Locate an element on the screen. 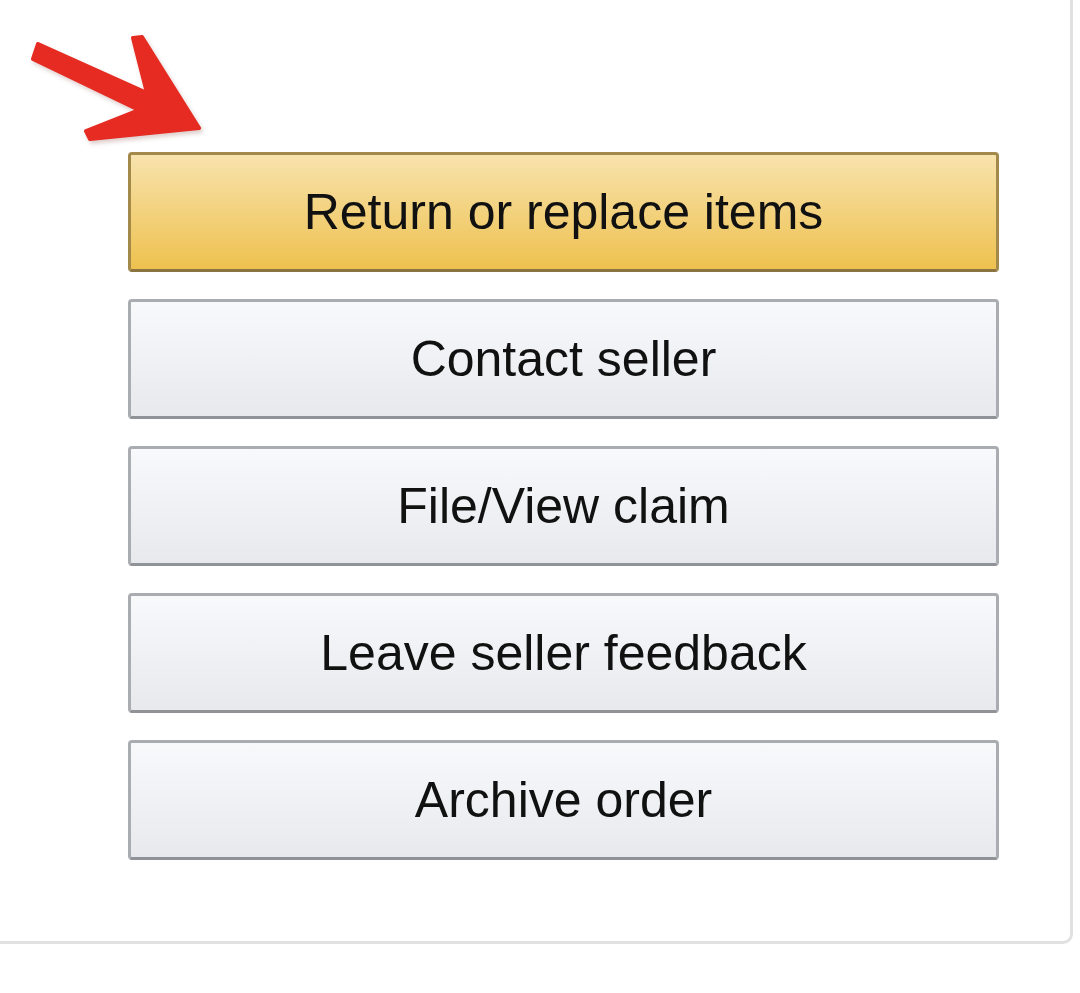 The width and height of the screenshot is (1080, 993). action-button: Contact seller is located at coordinates (563, 359).